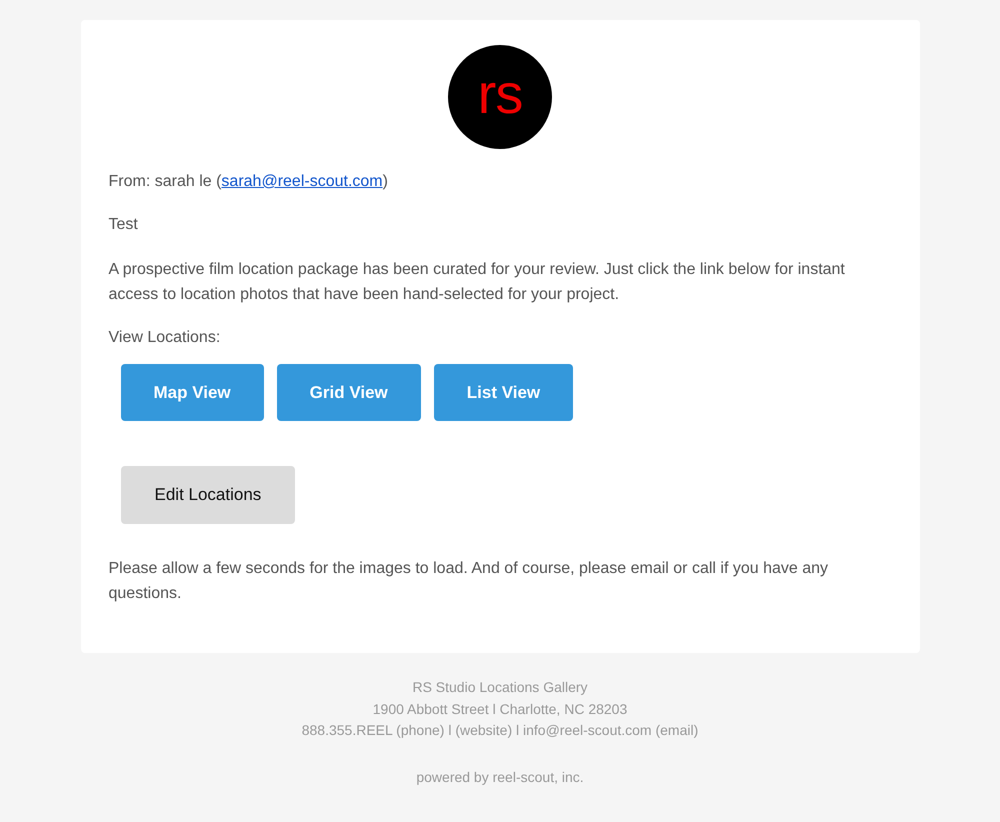 The height and width of the screenshot is (822, 1000). I want to click on subject-text: Test, so click(123, 225).